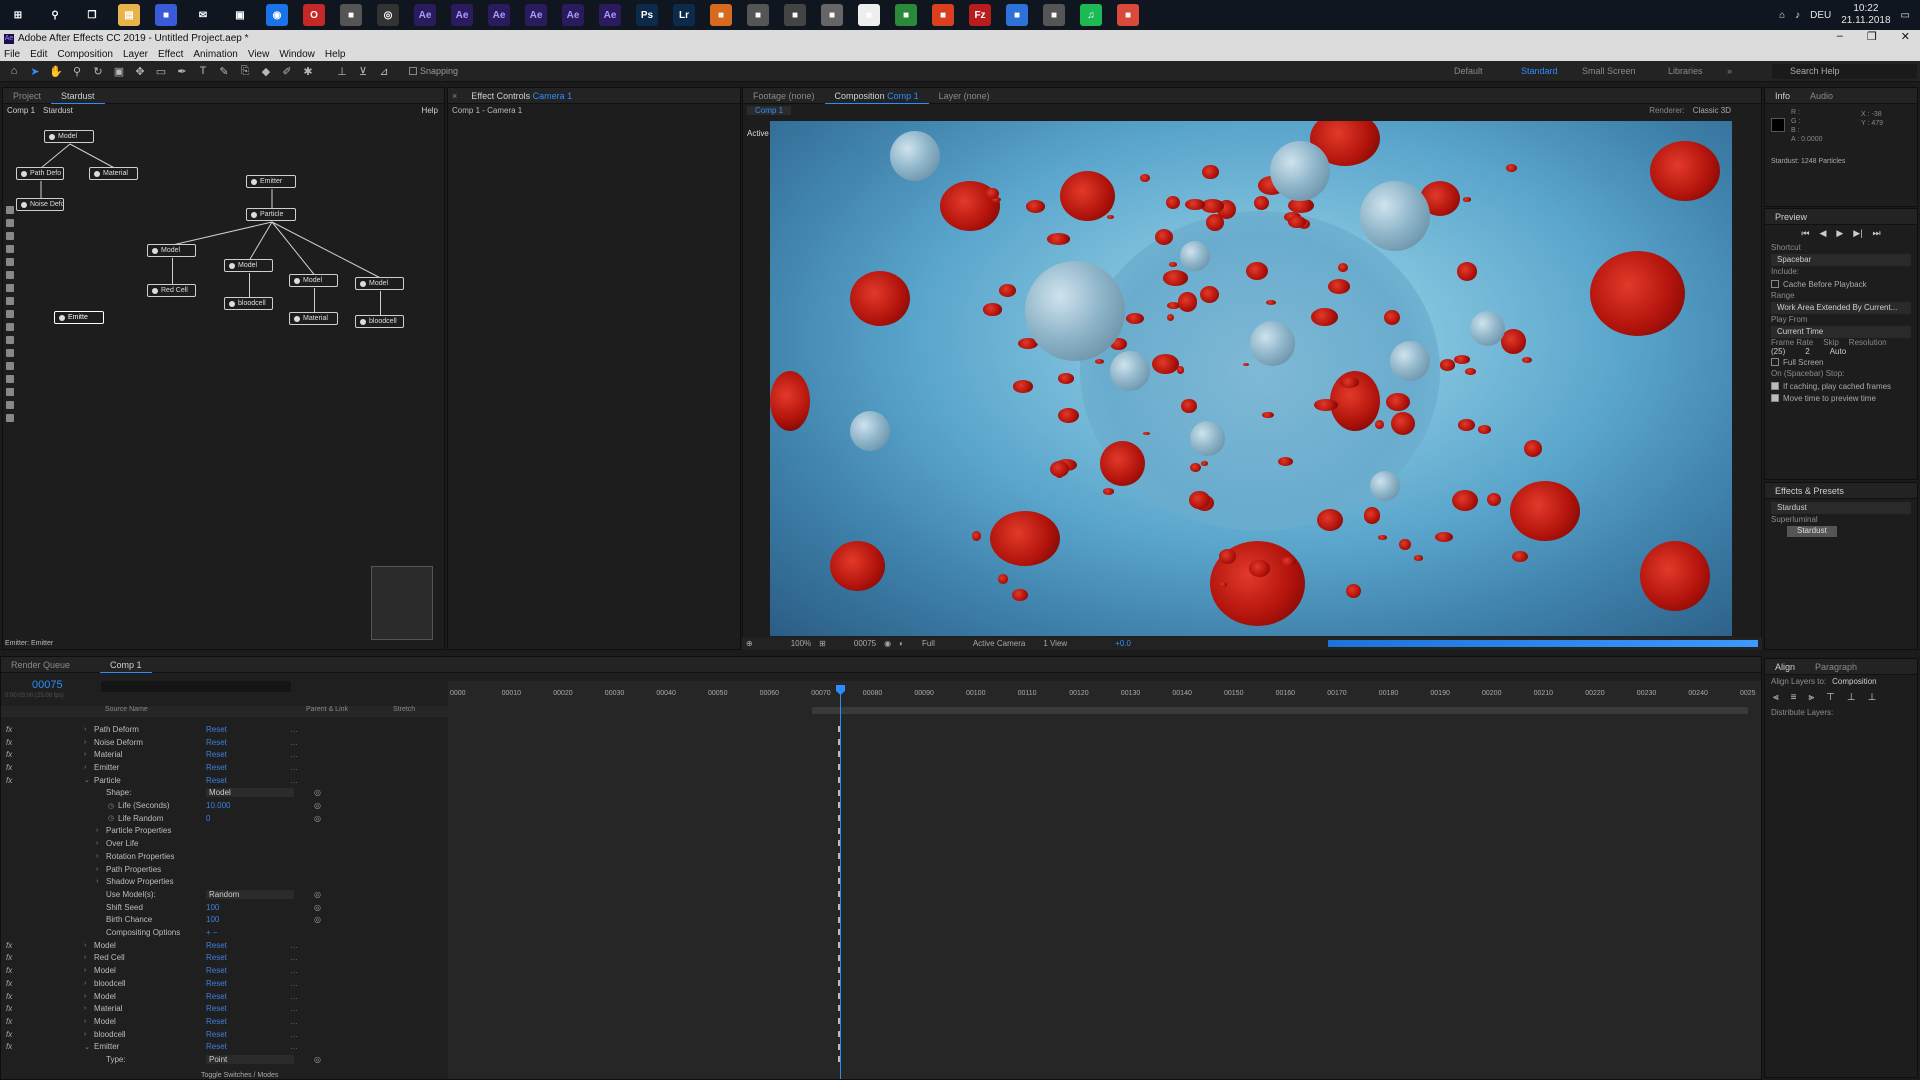 The height and width of the screenshot is (1080, 1920). What do you see at coordinates (1841, 332) in the screenshot?
I see `play-from-dropdown: Current Time` at bounding box center [1841, 332].